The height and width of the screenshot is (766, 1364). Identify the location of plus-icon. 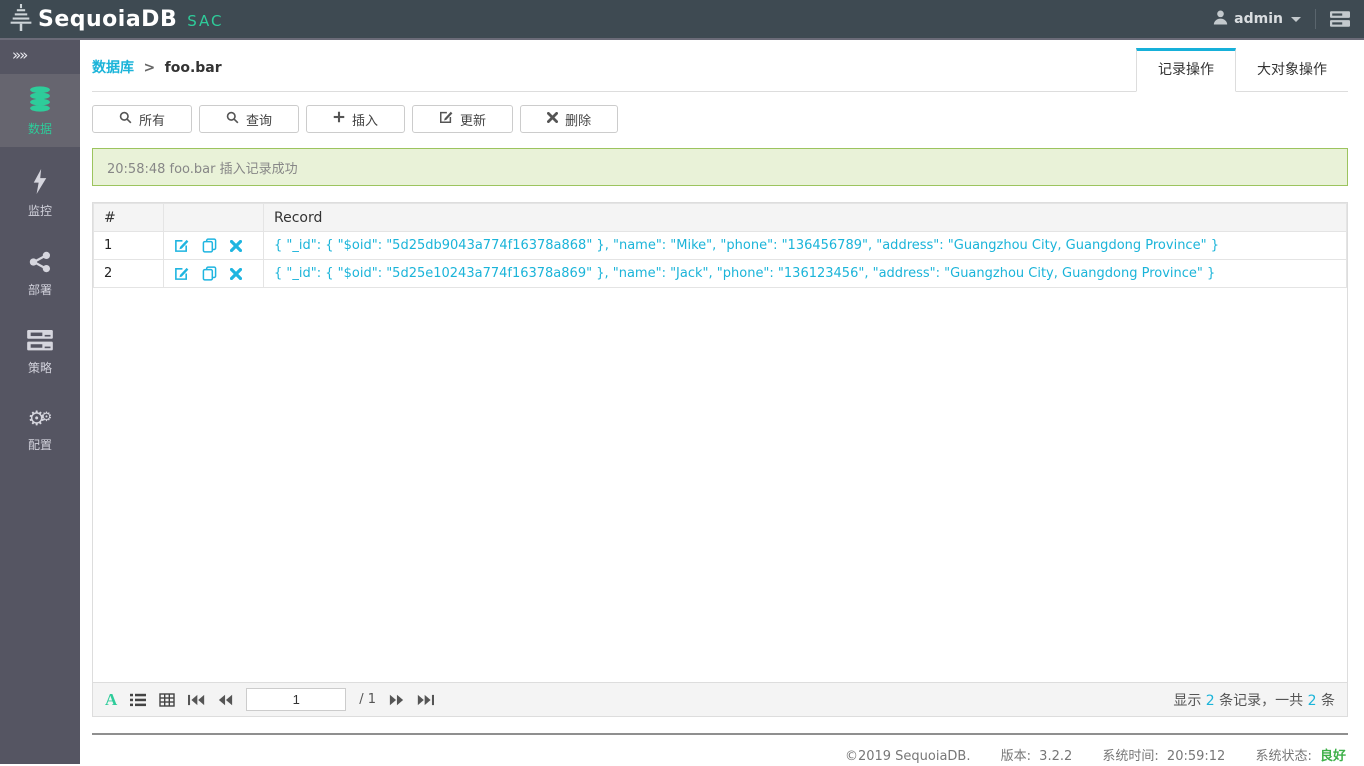
(339, 119).